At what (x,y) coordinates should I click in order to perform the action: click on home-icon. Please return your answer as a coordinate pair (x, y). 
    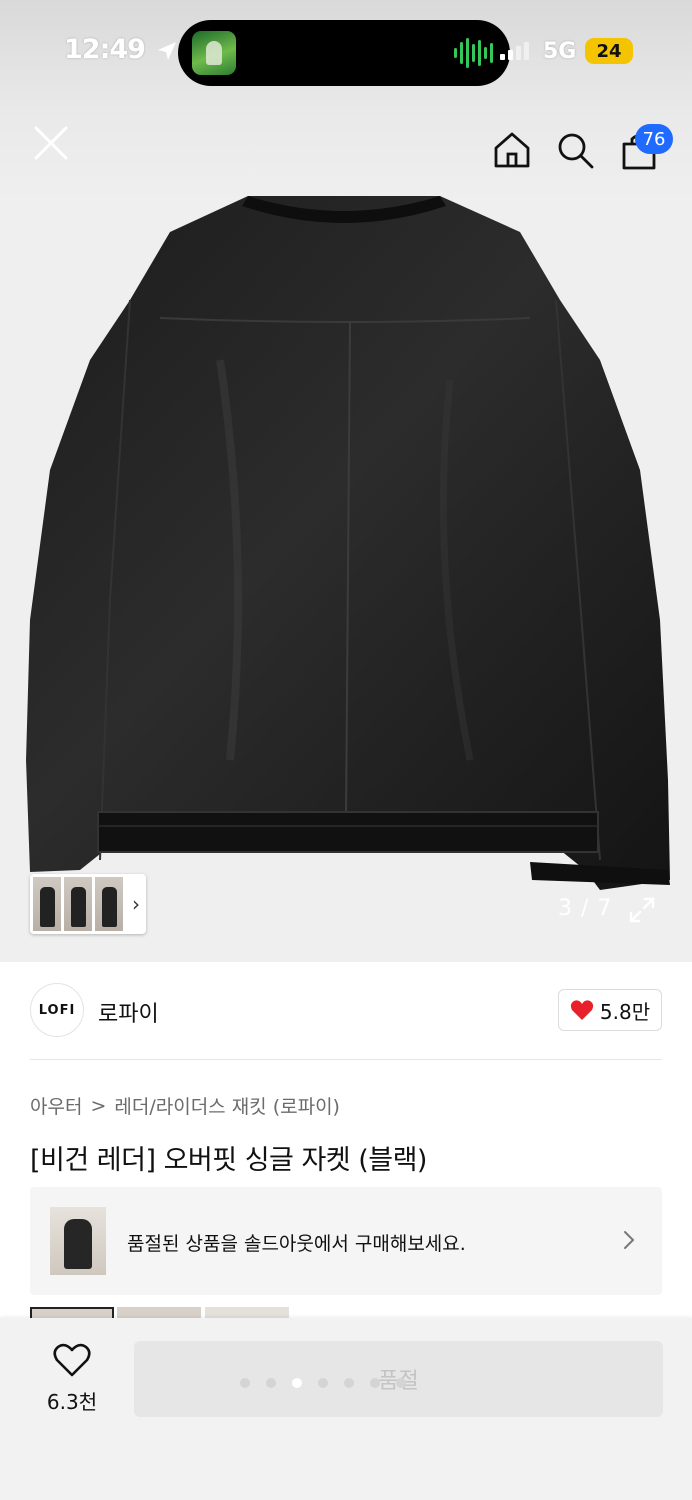
    Looking at the image, I should click on (512, 150).